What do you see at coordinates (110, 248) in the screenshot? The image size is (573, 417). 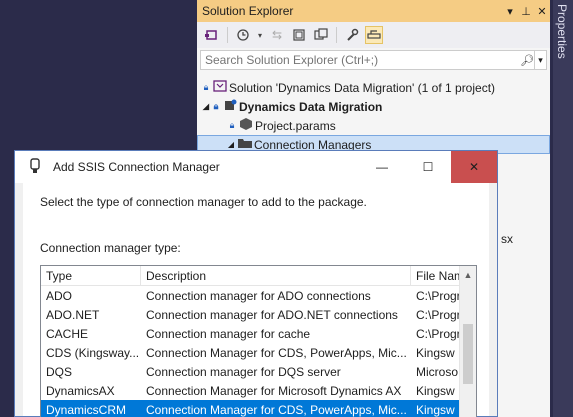 I see `list-label: Connection manager type:` at bounding box center [110, 248].